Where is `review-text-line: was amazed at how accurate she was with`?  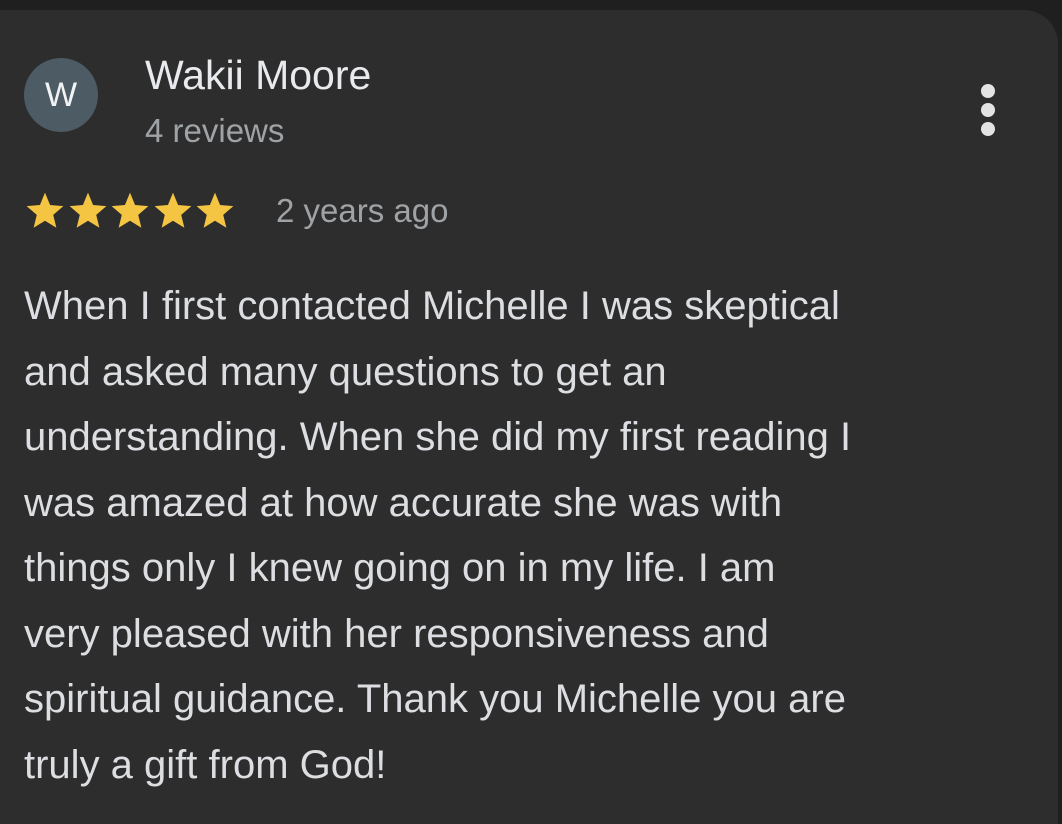 review-text-line: was amazed at how accurate she was with is located at coordinates (403, 502).